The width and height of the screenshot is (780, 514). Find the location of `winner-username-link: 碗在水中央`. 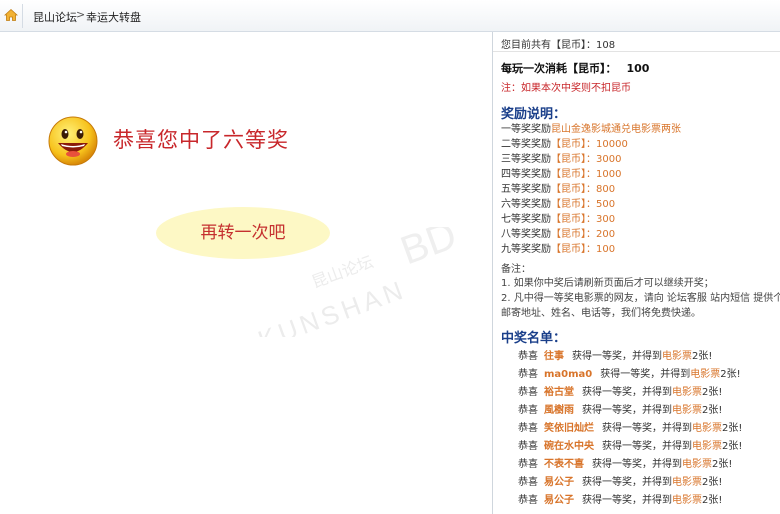

winner-username-link: 碗在水中央 is located at coordinates (569, 446).